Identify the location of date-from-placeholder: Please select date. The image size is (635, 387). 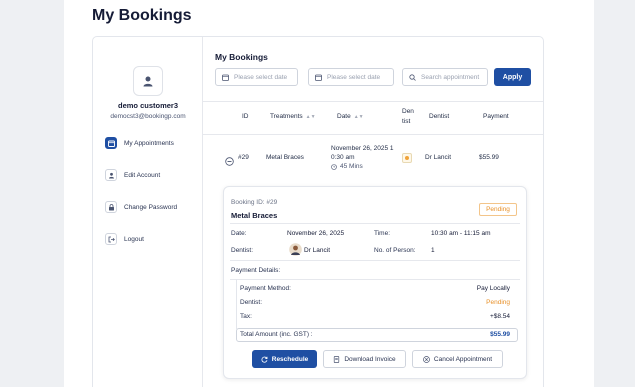
(261, 77).